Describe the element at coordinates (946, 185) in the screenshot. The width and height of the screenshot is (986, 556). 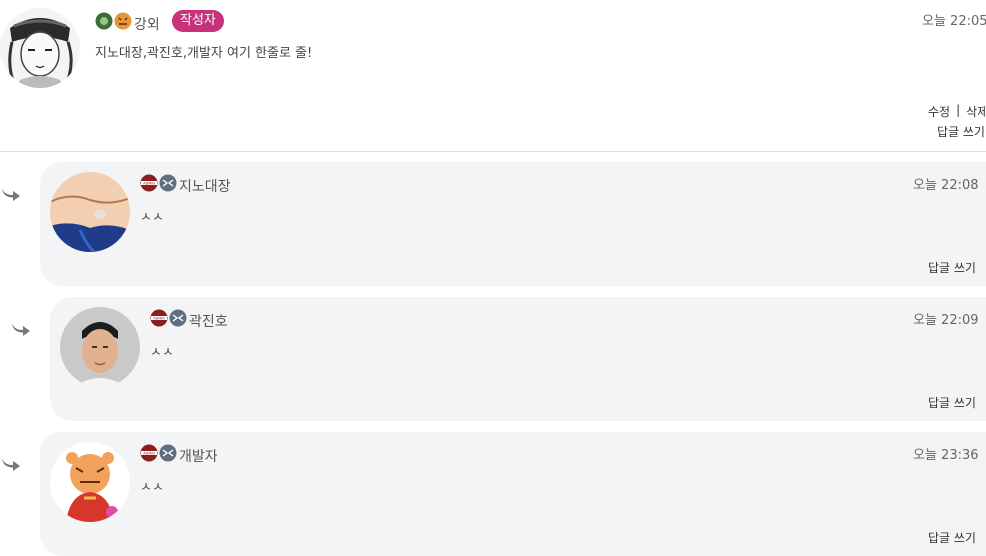
I see `reply-time: 오늘 22:08` at that location.